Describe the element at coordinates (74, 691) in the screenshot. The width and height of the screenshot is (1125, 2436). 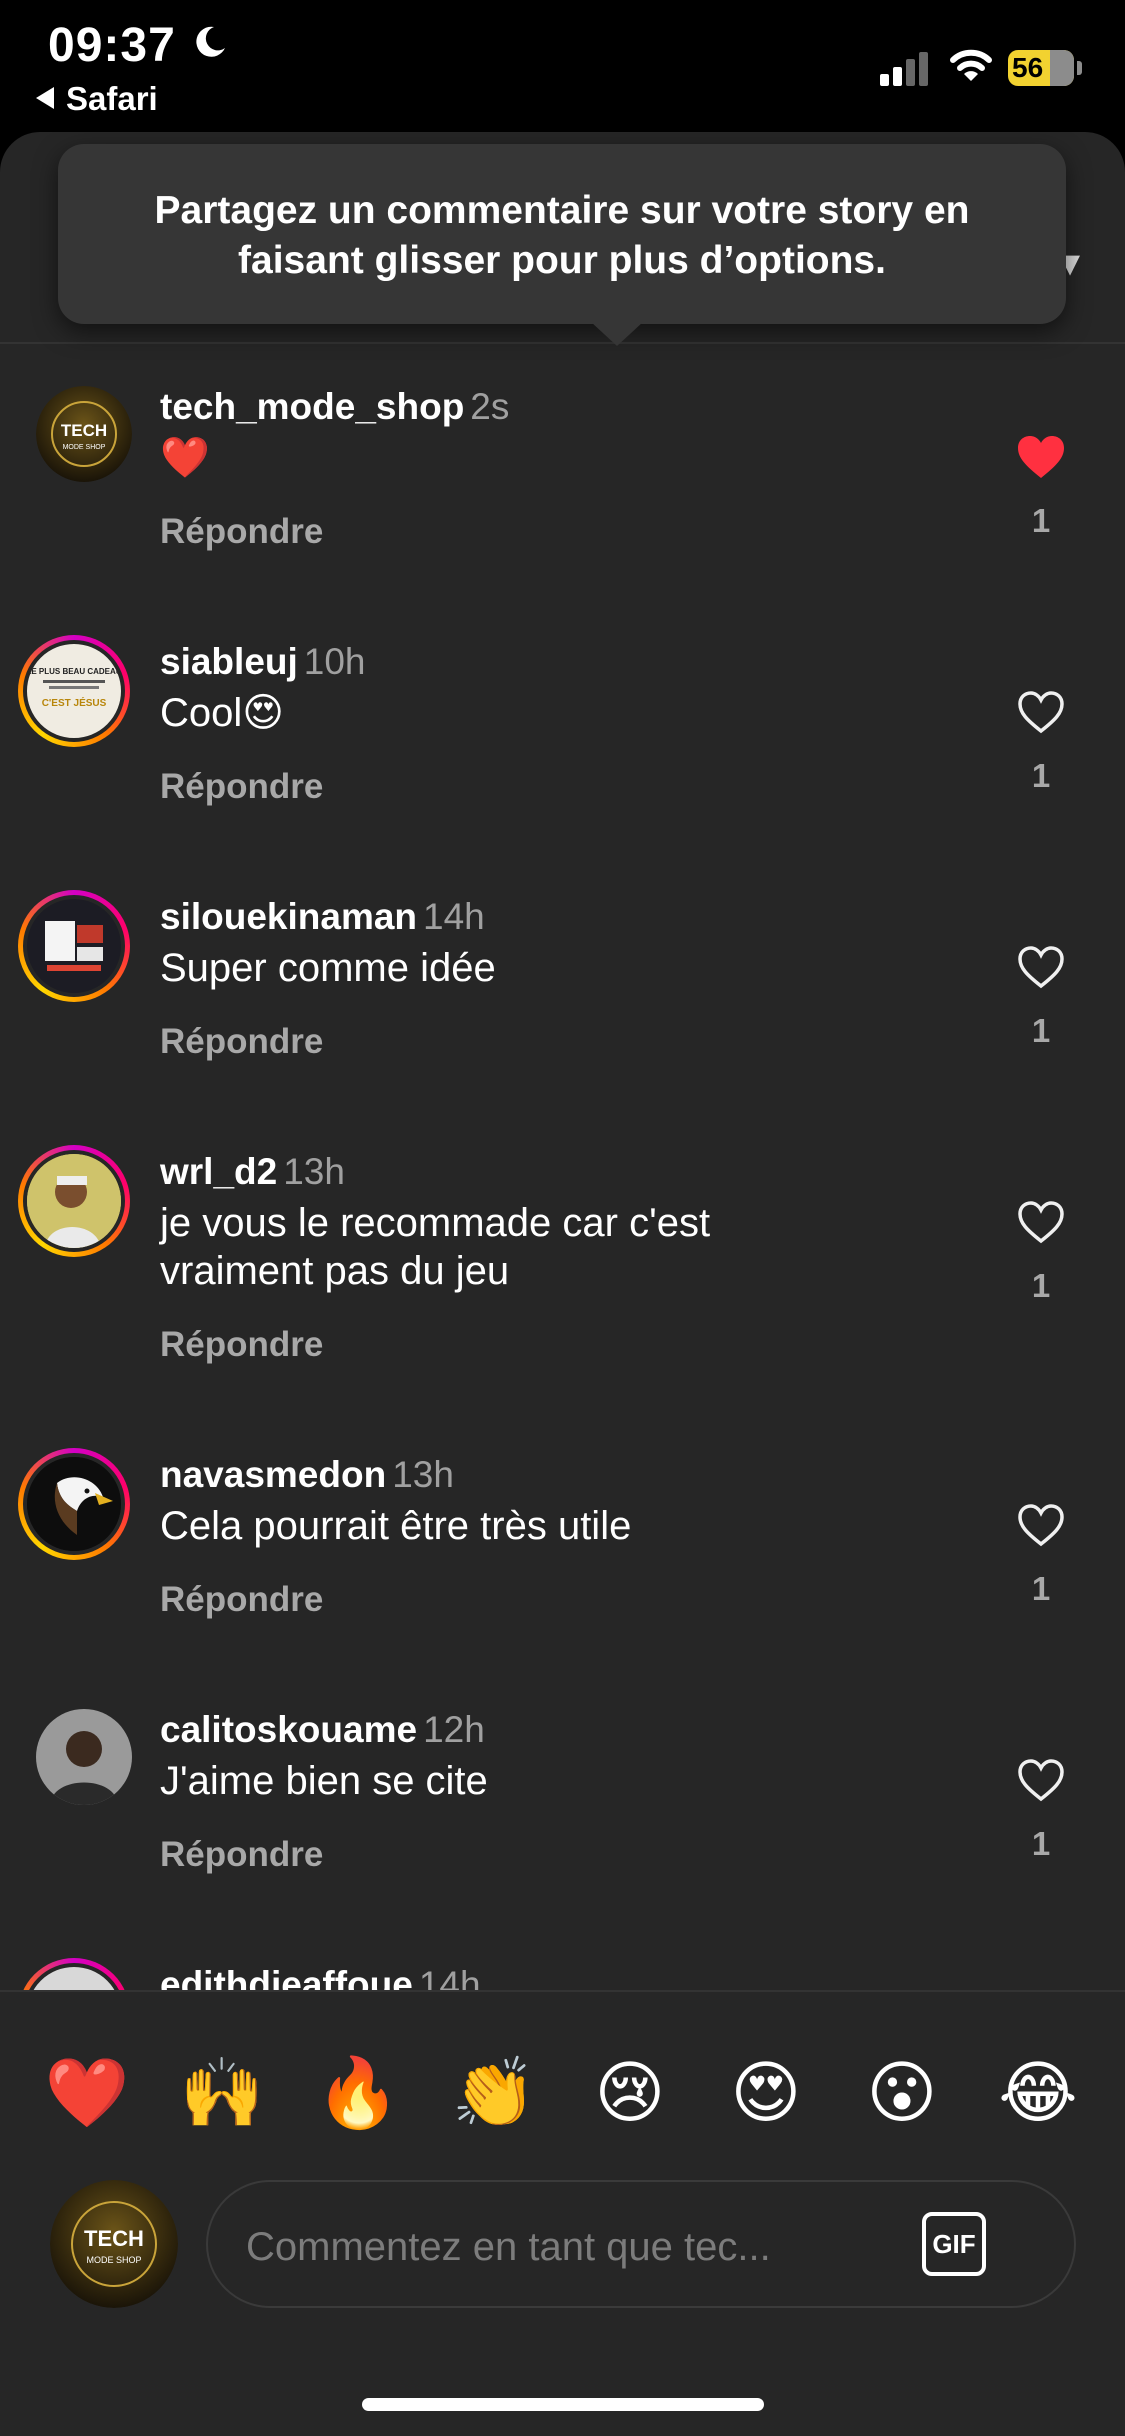
I see `avatar-story-ring: LE PLUS BEAU CADEAU C'EST JÉSUS` at that location.